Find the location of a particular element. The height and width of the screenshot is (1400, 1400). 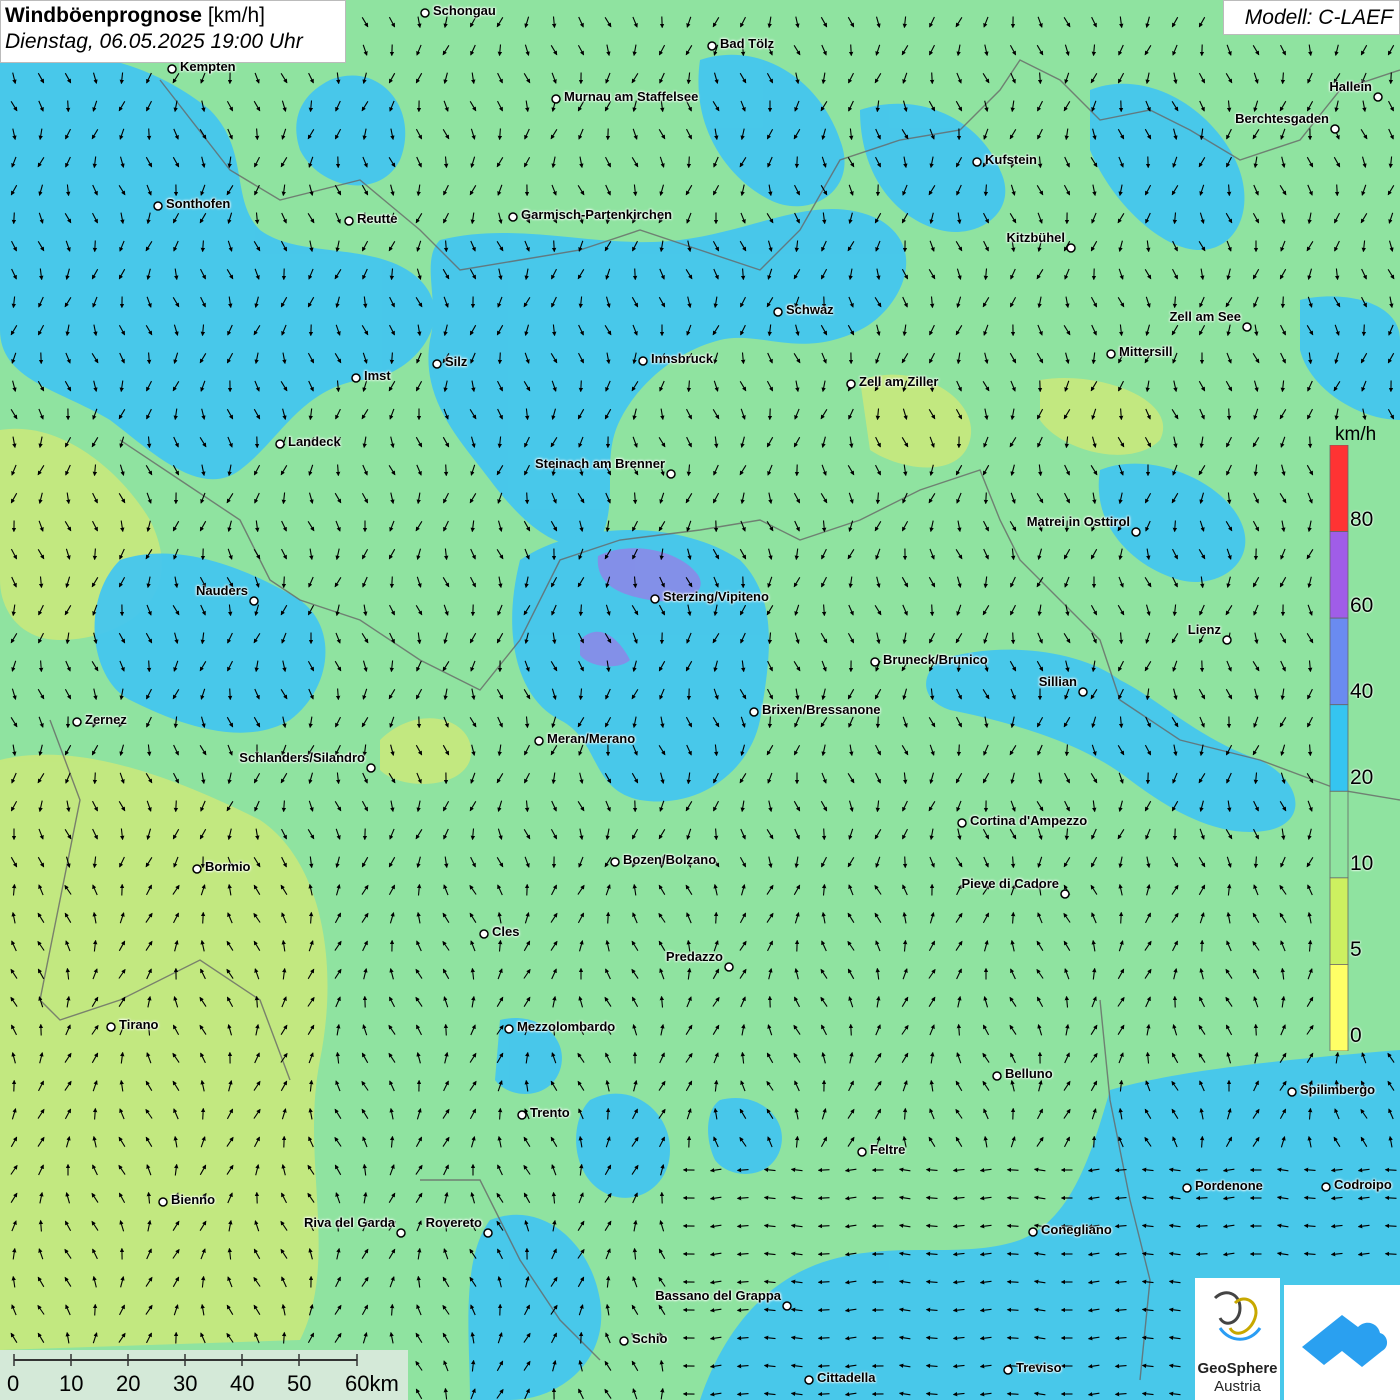

legend-swatch is located at coordinates (1339, 1007).